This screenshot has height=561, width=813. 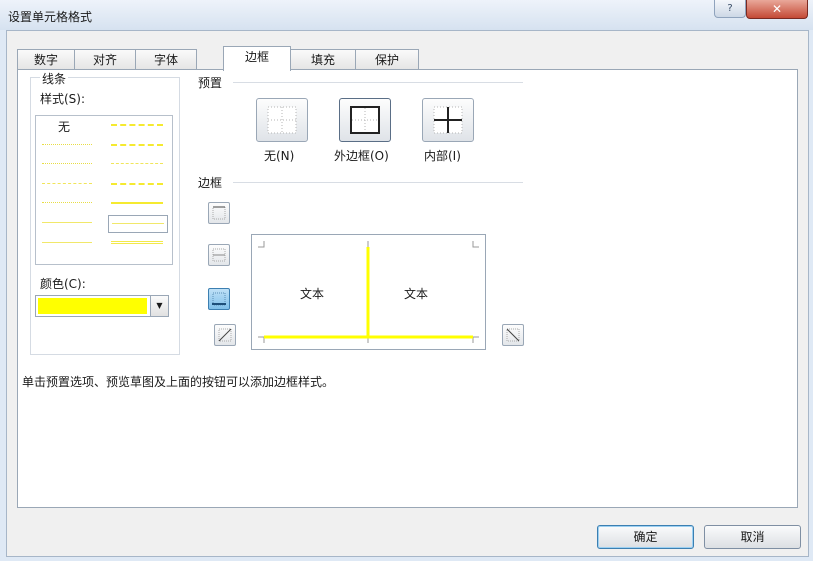 I want to click on border-top-button, so click(x=219, y=213).